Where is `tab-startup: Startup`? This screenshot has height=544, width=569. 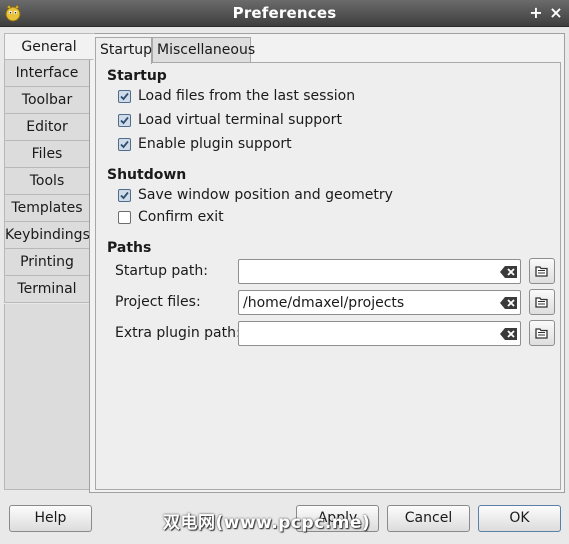
tab-startup: Startup is located at coordinates (123, 50).